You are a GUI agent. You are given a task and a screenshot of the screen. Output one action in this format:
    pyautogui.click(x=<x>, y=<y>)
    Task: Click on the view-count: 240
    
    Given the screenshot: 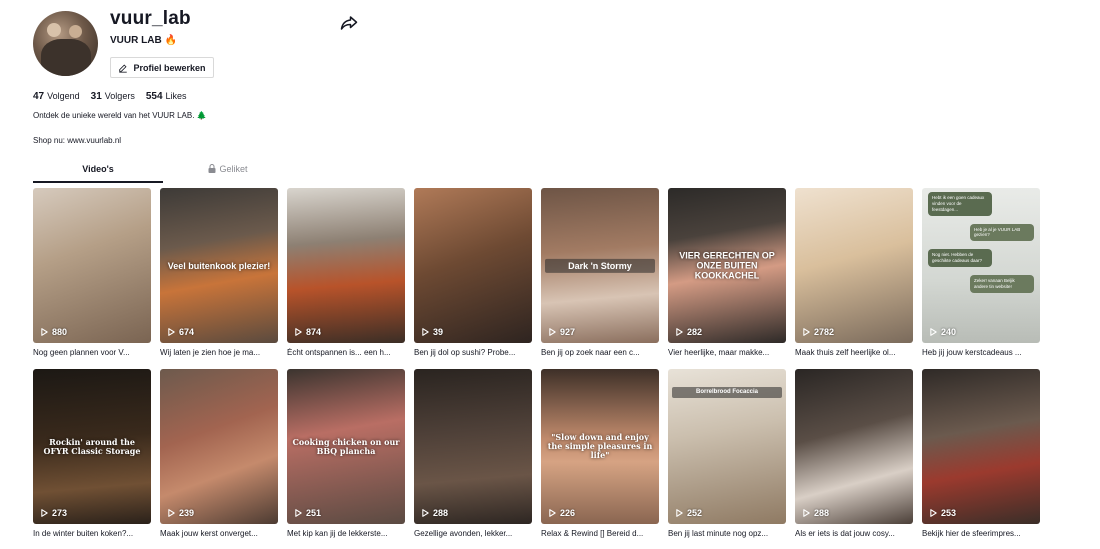 What is the action you would take?
    pyautogui.click(x=943, y=332)
    